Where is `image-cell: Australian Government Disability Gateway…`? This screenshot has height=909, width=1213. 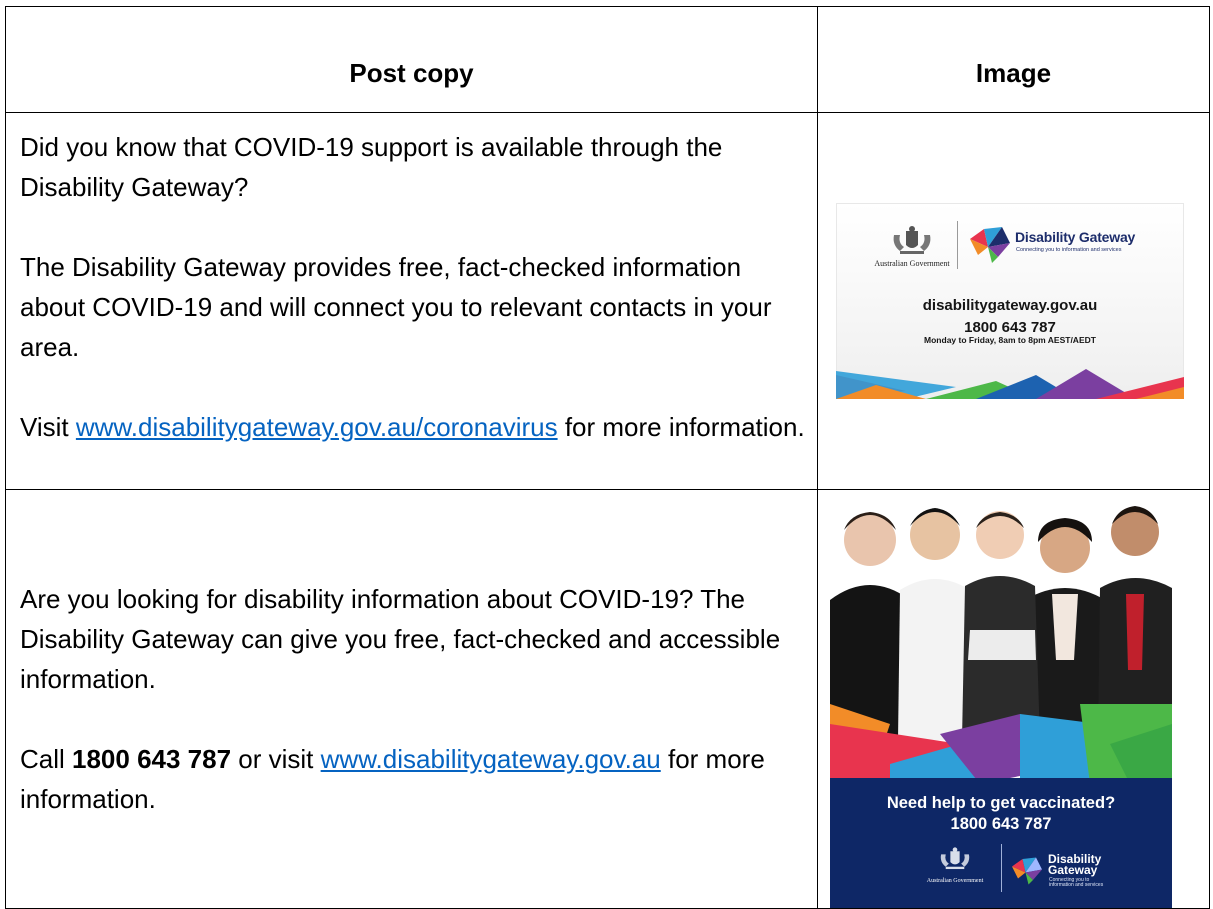
image-cell: Australian Government Disability Gateway… is located at coordinates (1013, 301).